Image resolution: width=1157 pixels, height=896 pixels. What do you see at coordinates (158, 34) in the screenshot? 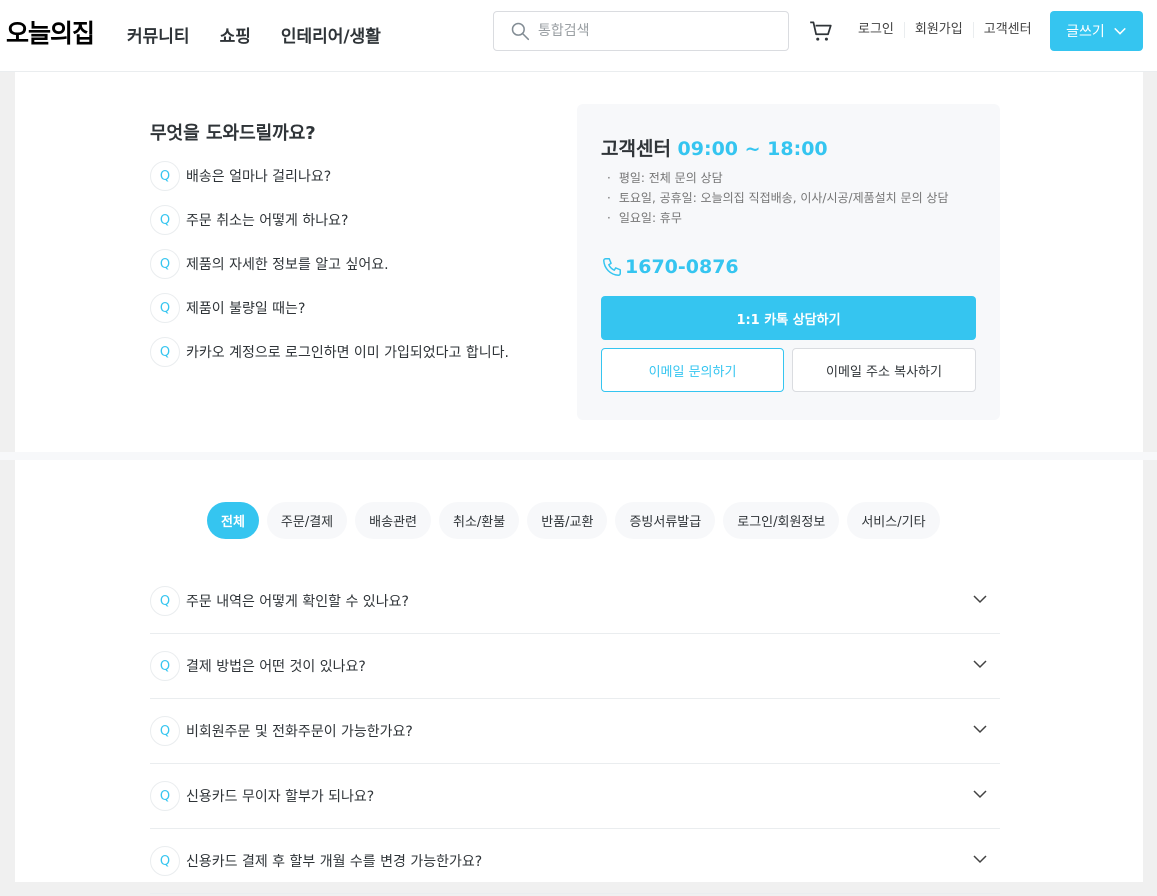
I see `nav-community: 커뮤니티` at bounding box center [158, 34].